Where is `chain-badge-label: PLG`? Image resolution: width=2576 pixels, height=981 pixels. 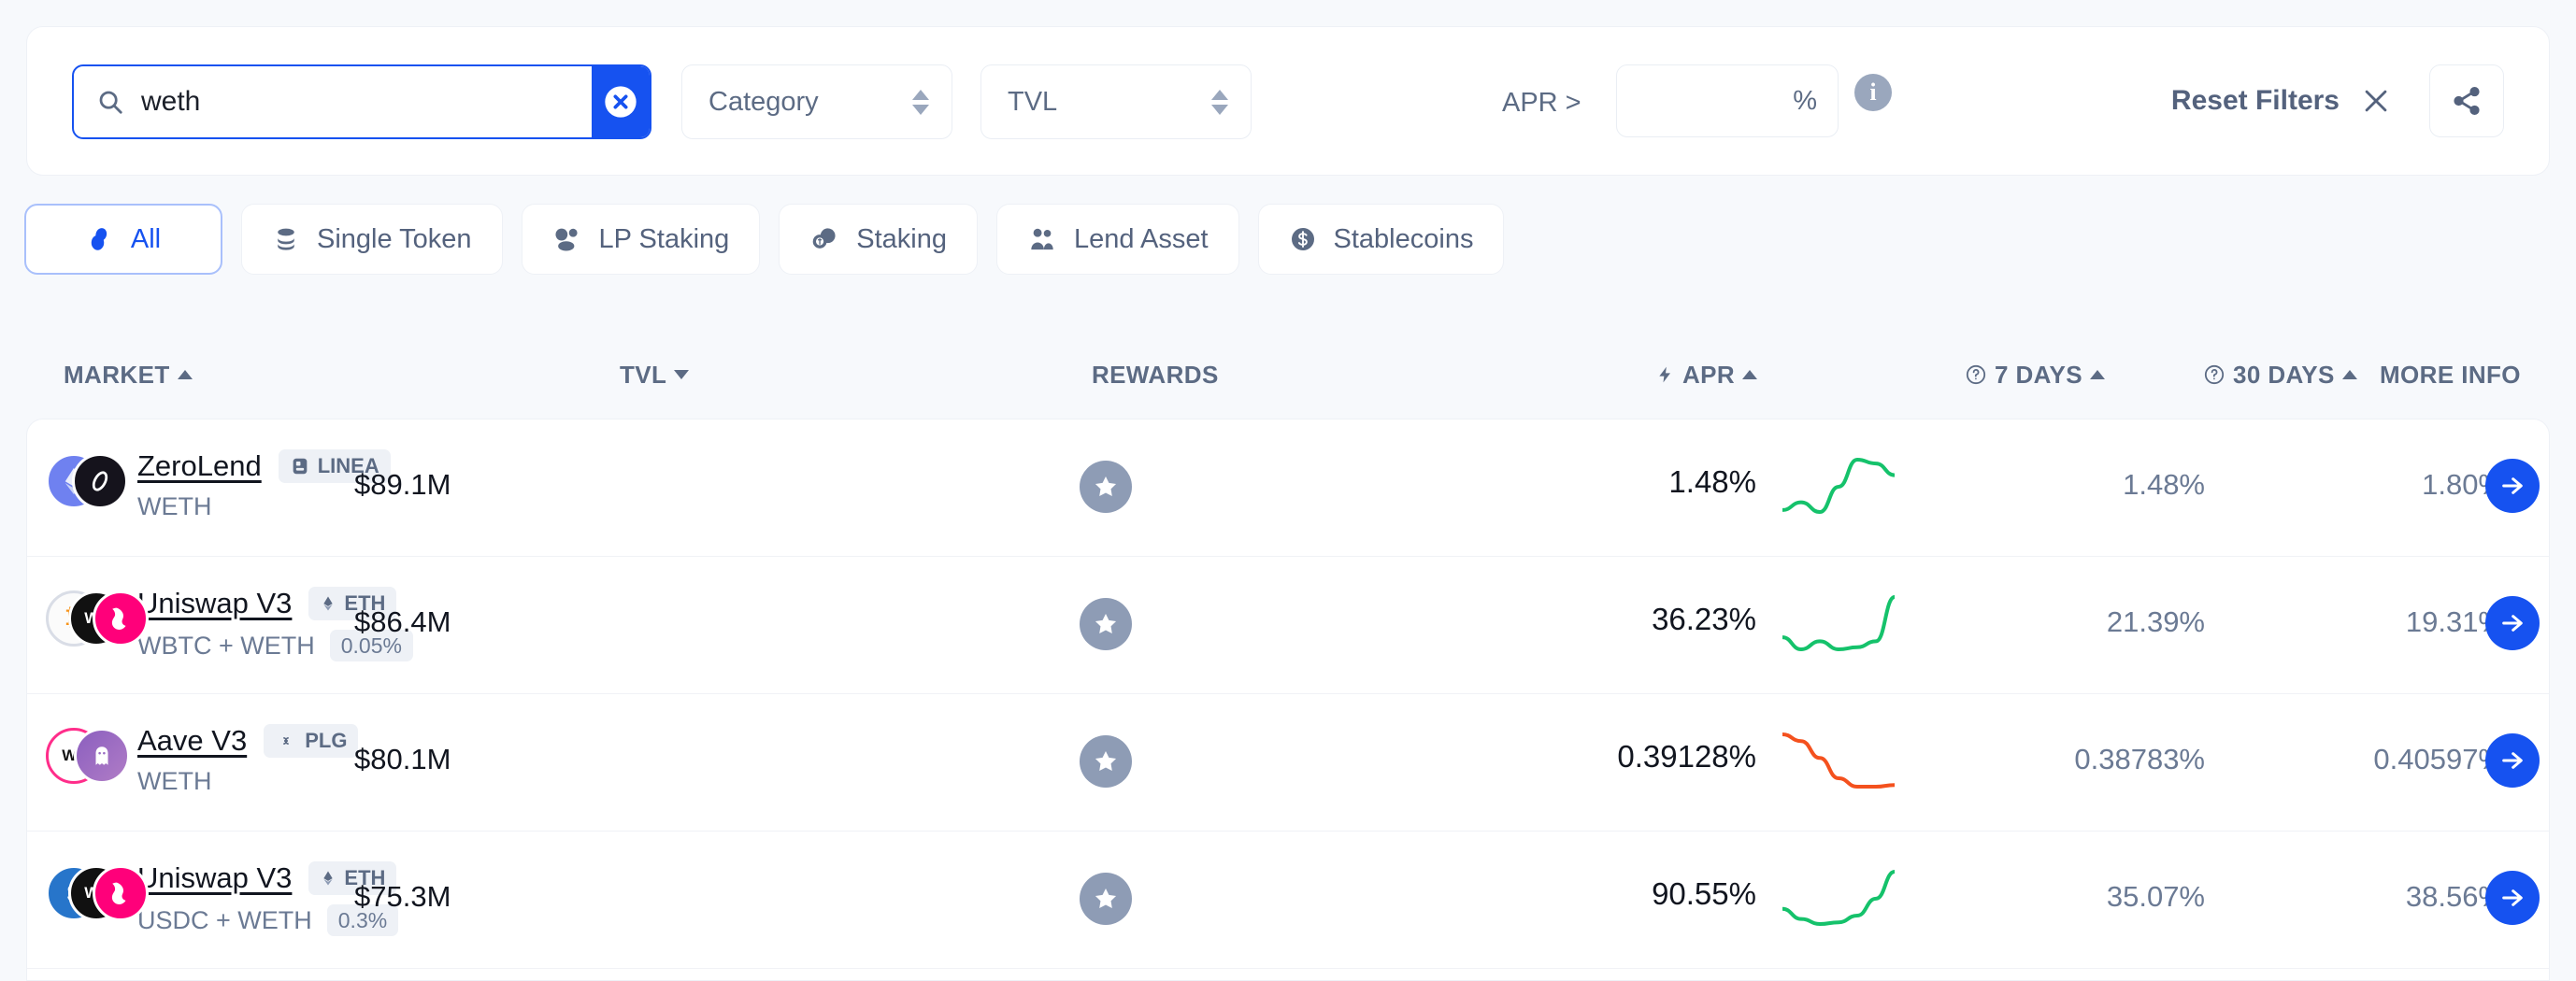
chain-badge-label: PLG is located at coordinates (326, 740).